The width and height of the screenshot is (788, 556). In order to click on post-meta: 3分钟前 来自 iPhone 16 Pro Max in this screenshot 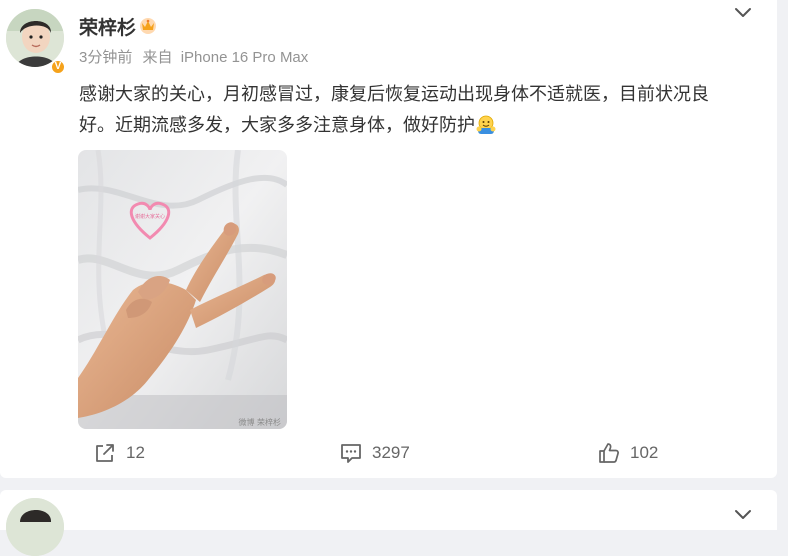, I will do `click(193, 56)`.